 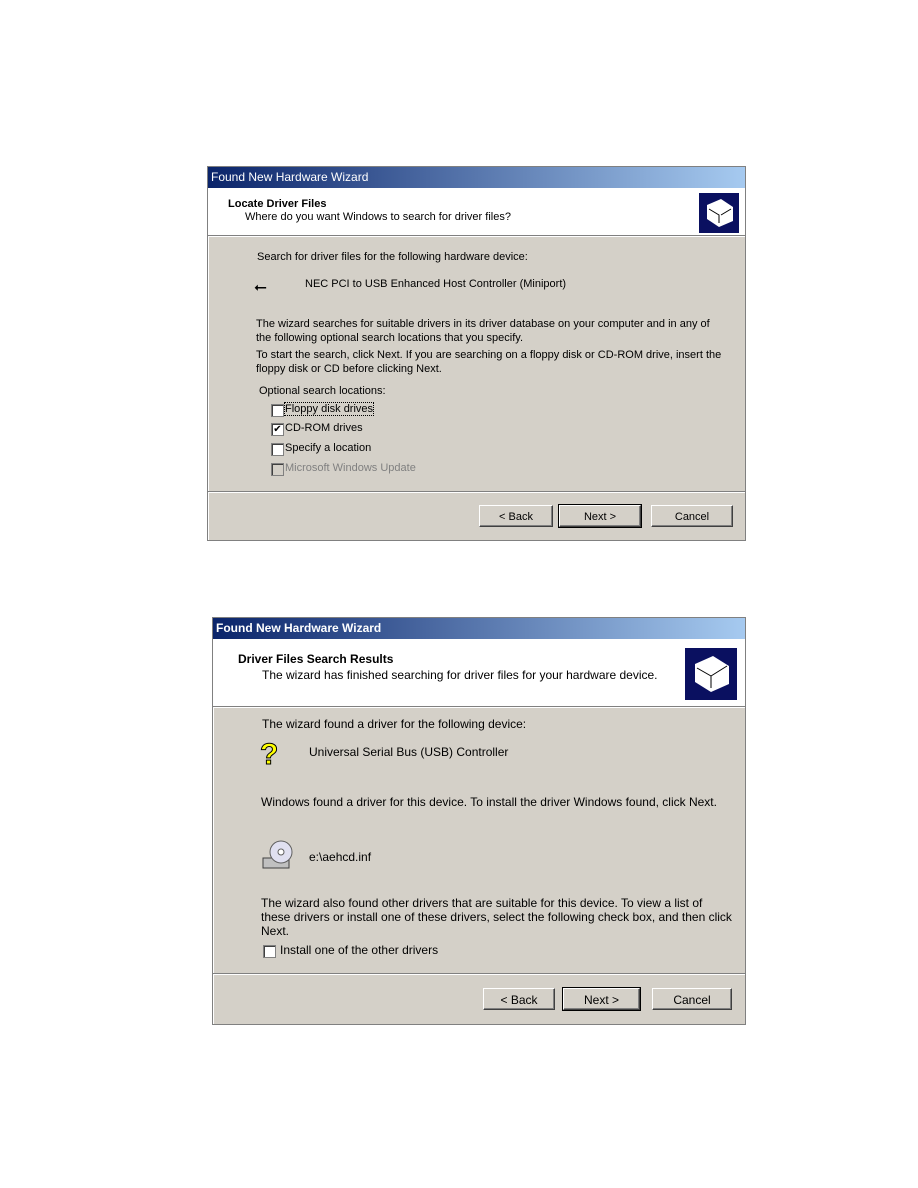 What do you see at coordinates (329, 409) in the screenshot?
I see `floppy-label: Floppy disk drives` at bounding box center [329, 409].